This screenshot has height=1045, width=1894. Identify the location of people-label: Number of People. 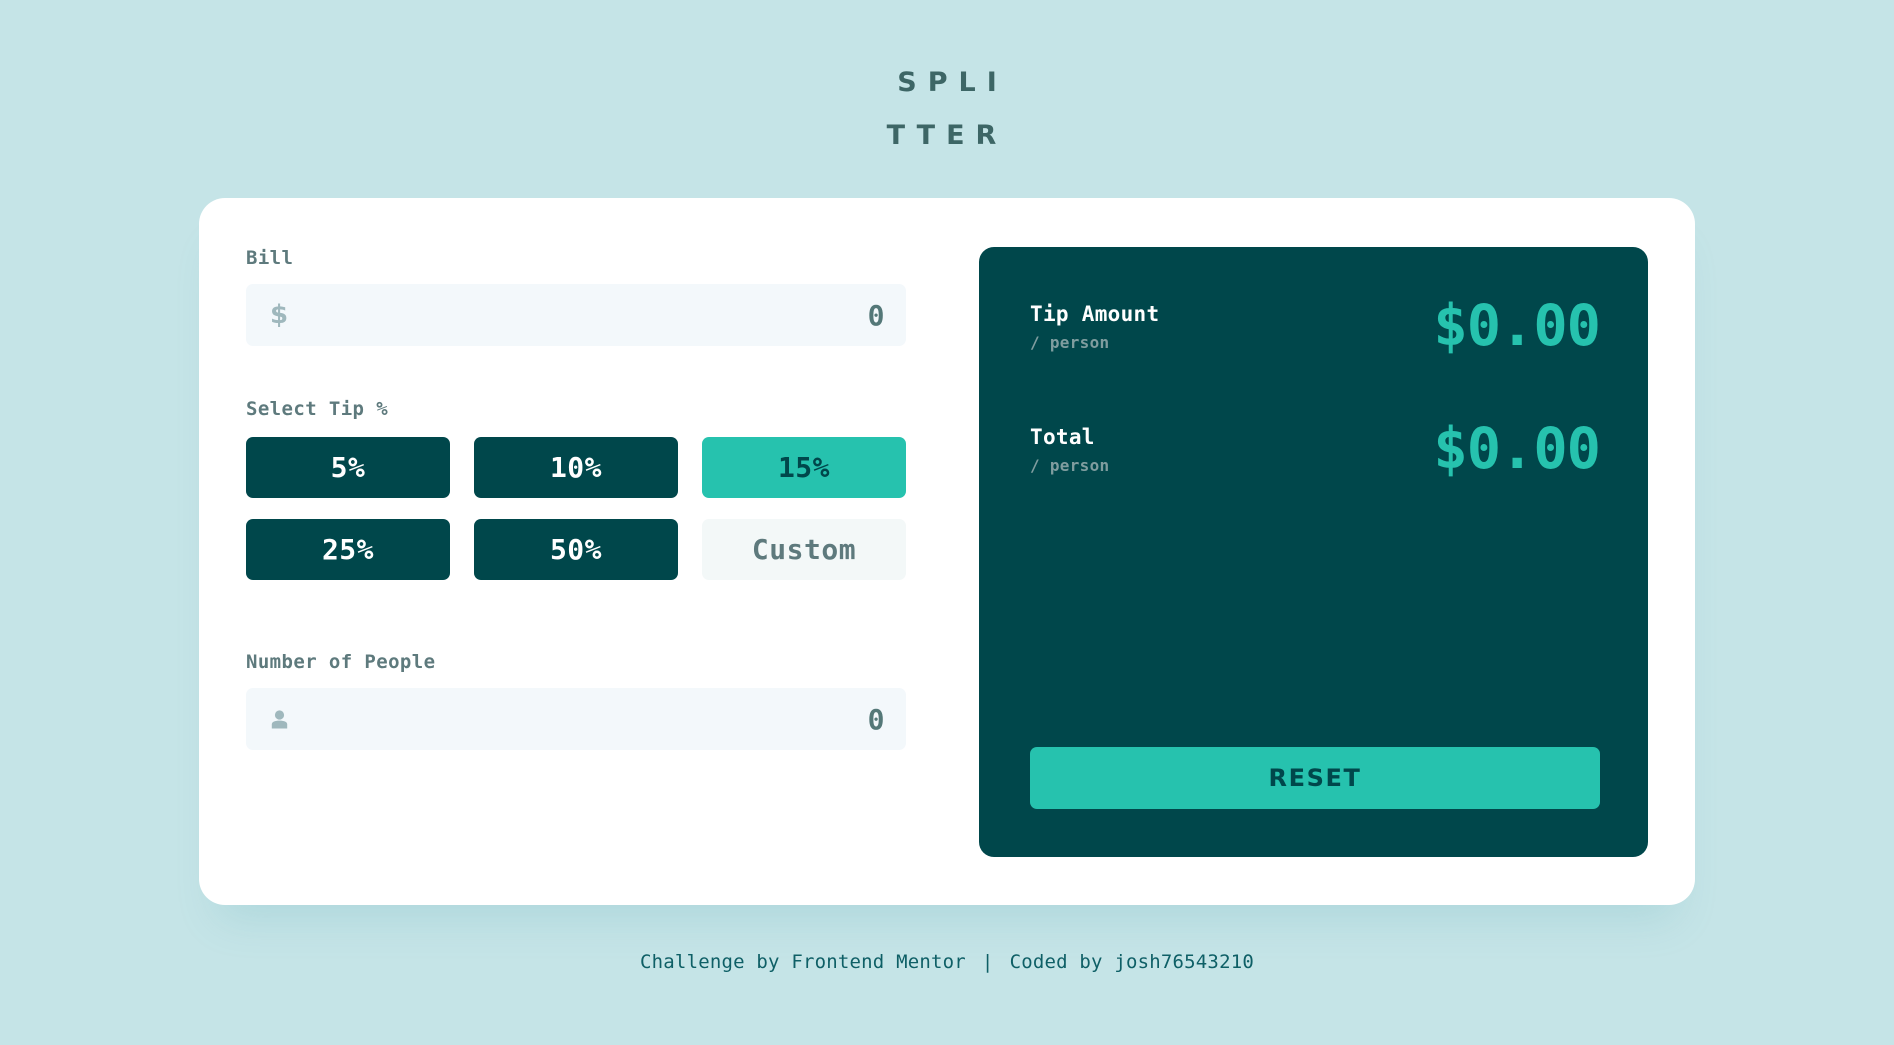
(341, 662).